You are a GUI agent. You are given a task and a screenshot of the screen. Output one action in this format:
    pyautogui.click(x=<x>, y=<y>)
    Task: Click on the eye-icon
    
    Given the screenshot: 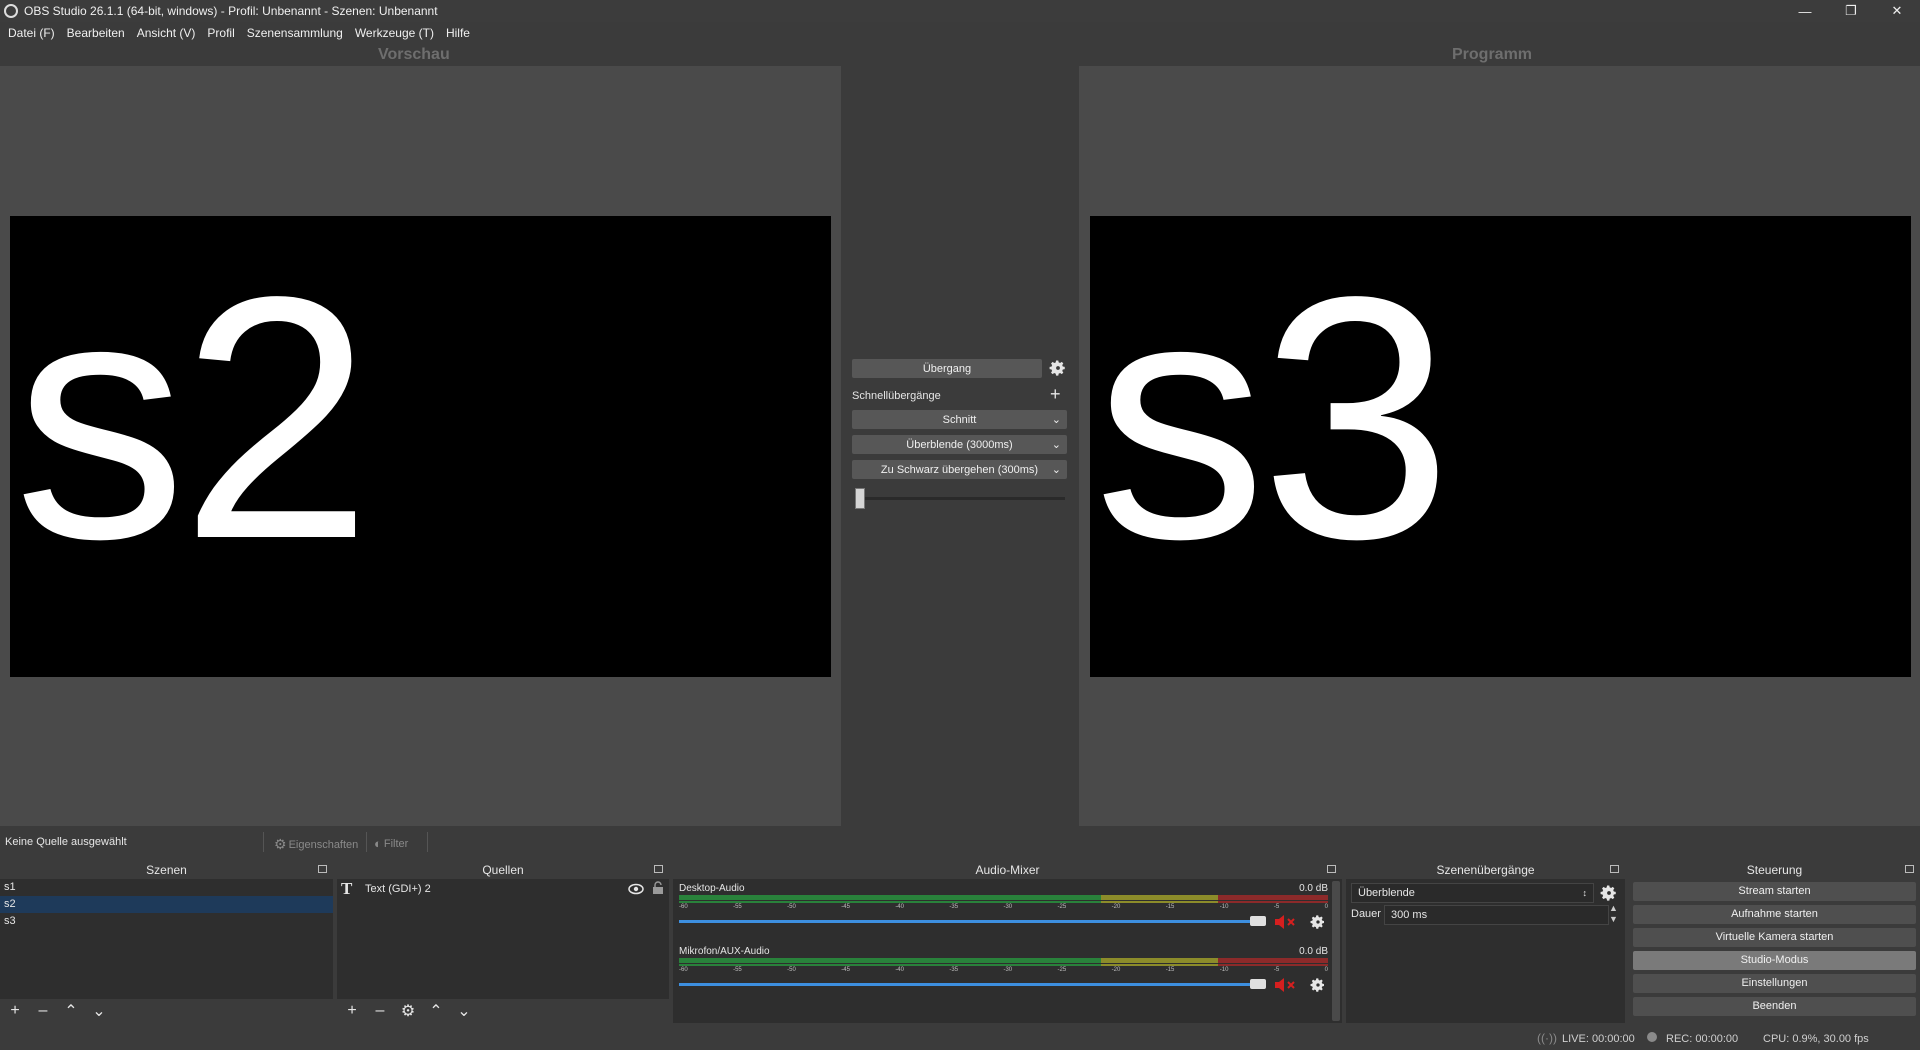 What is the action you would take?
    pyautogui.click(x=636, y=889)
    